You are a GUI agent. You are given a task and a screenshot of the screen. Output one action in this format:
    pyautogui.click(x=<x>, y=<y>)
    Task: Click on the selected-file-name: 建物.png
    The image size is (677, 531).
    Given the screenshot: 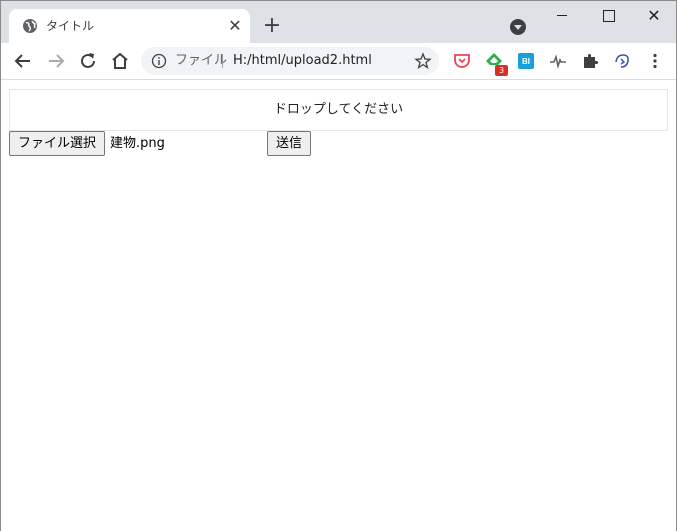 What is the action you would take?
    pyautogui.click(x=137, y=143)
    